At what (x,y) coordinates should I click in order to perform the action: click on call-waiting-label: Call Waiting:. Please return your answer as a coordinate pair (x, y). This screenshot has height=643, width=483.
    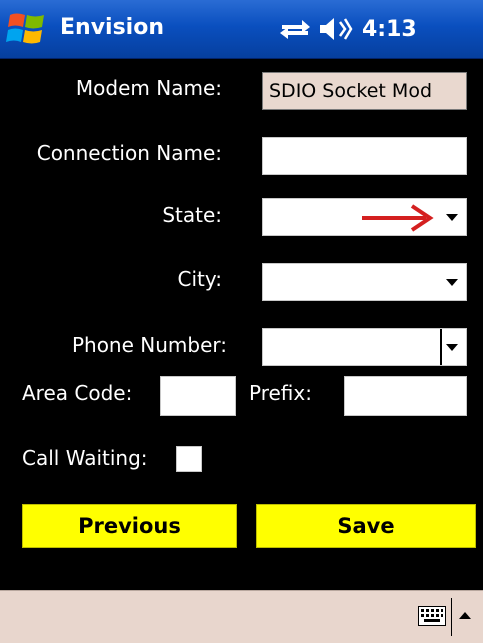
    Looking at the image, I should click on (85, 458).